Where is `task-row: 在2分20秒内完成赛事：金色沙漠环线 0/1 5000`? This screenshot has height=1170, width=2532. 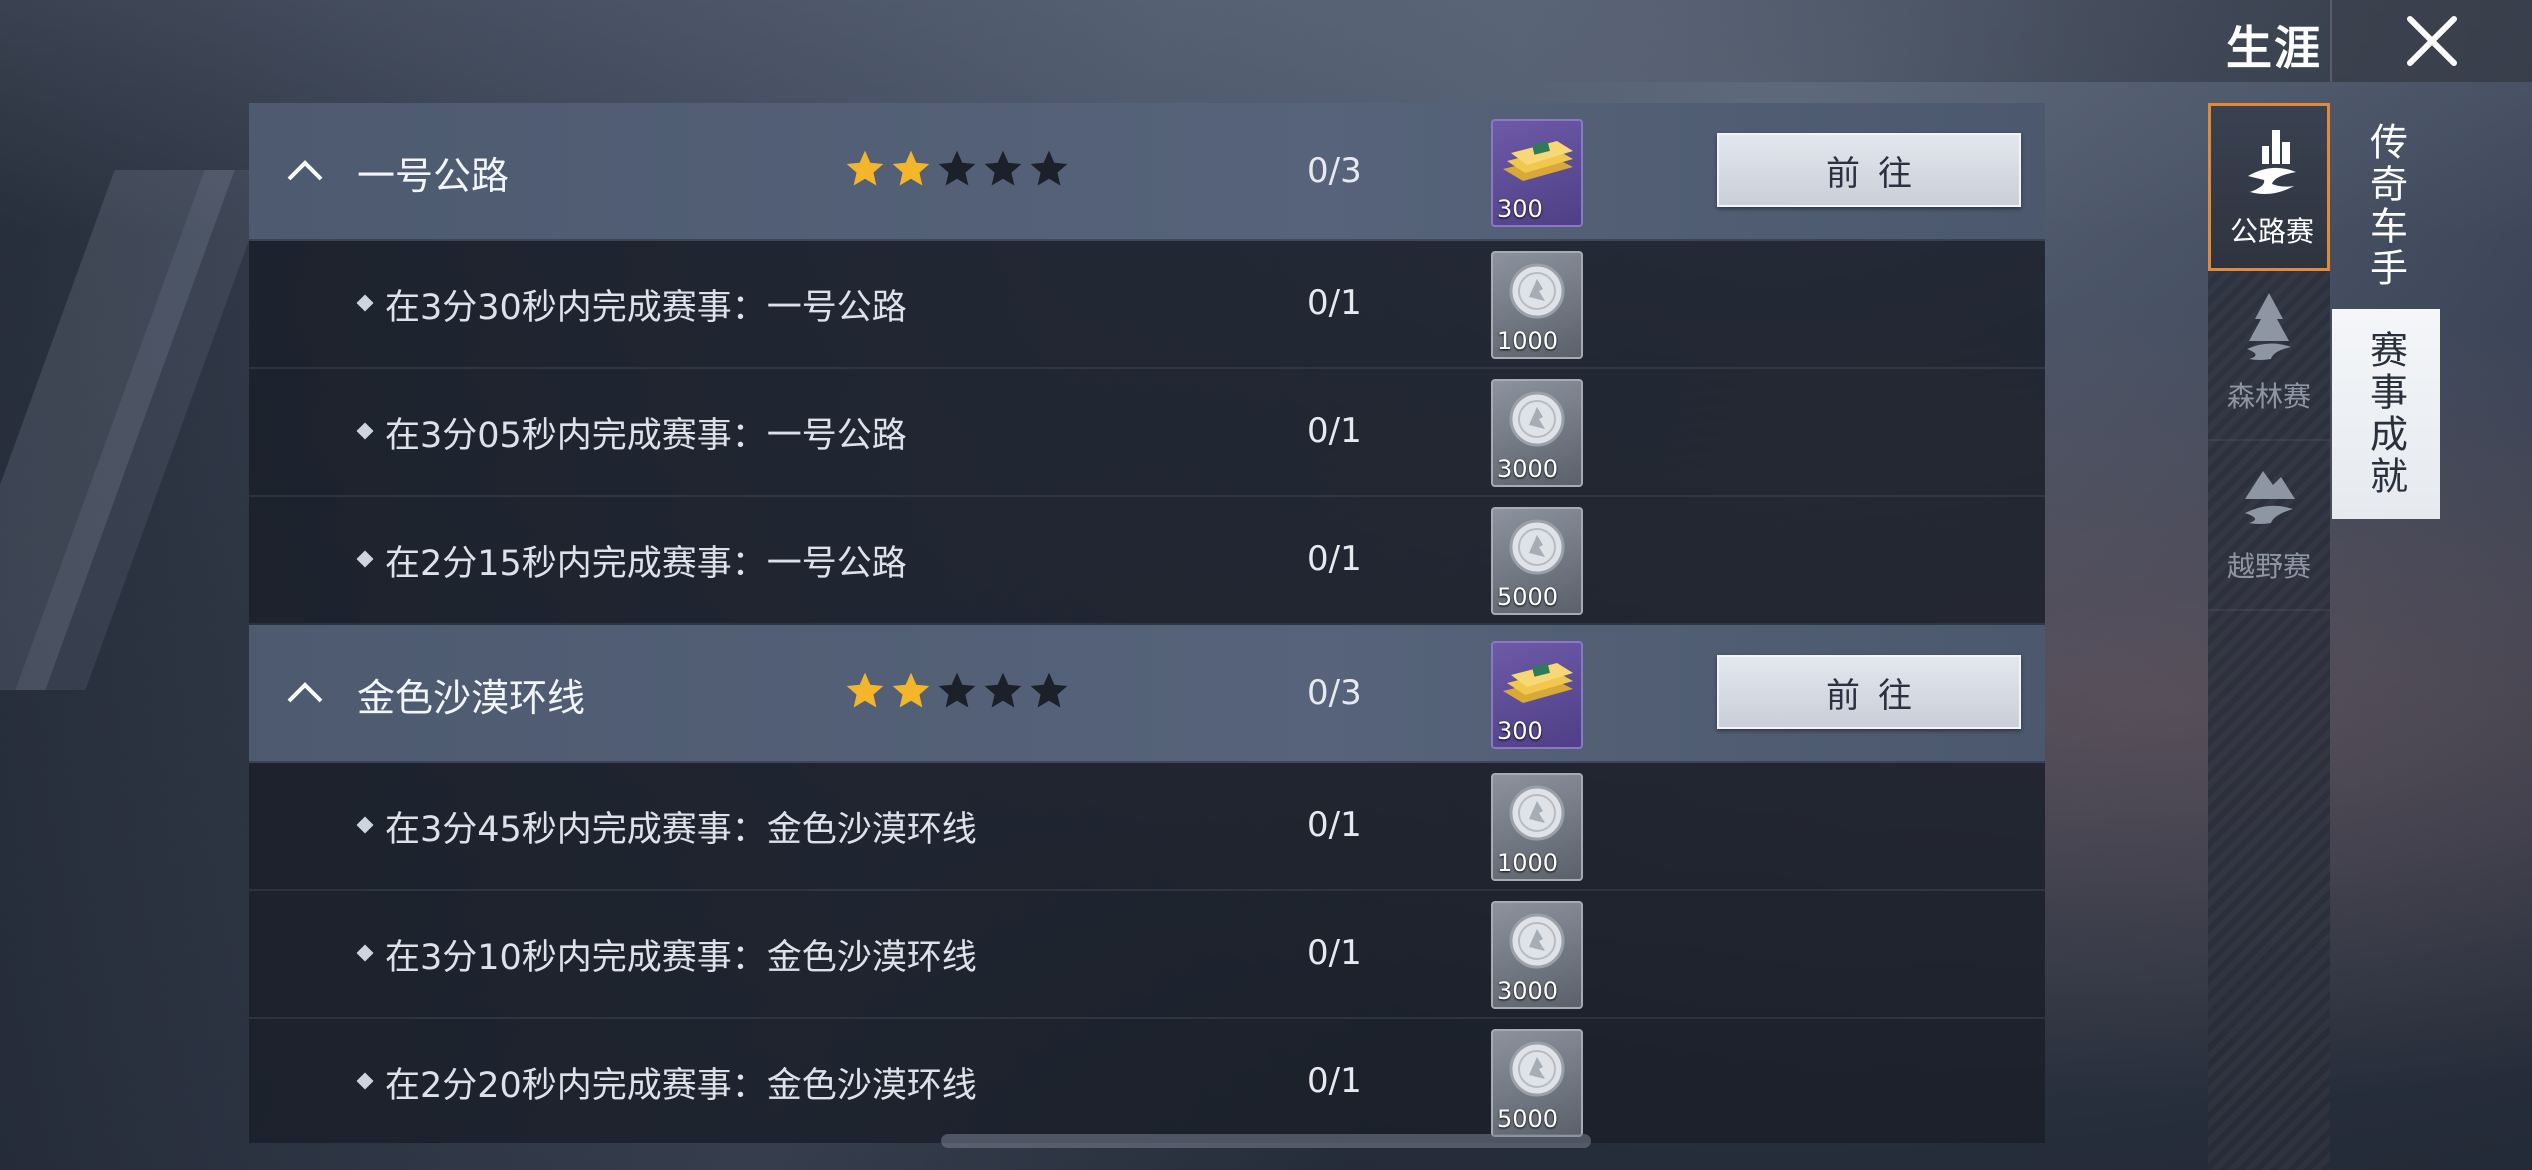 task-row: 在2分20秒内完成赛事：金色沙漠环线 0/1 5000 is located at coordinates (1147, 1081).